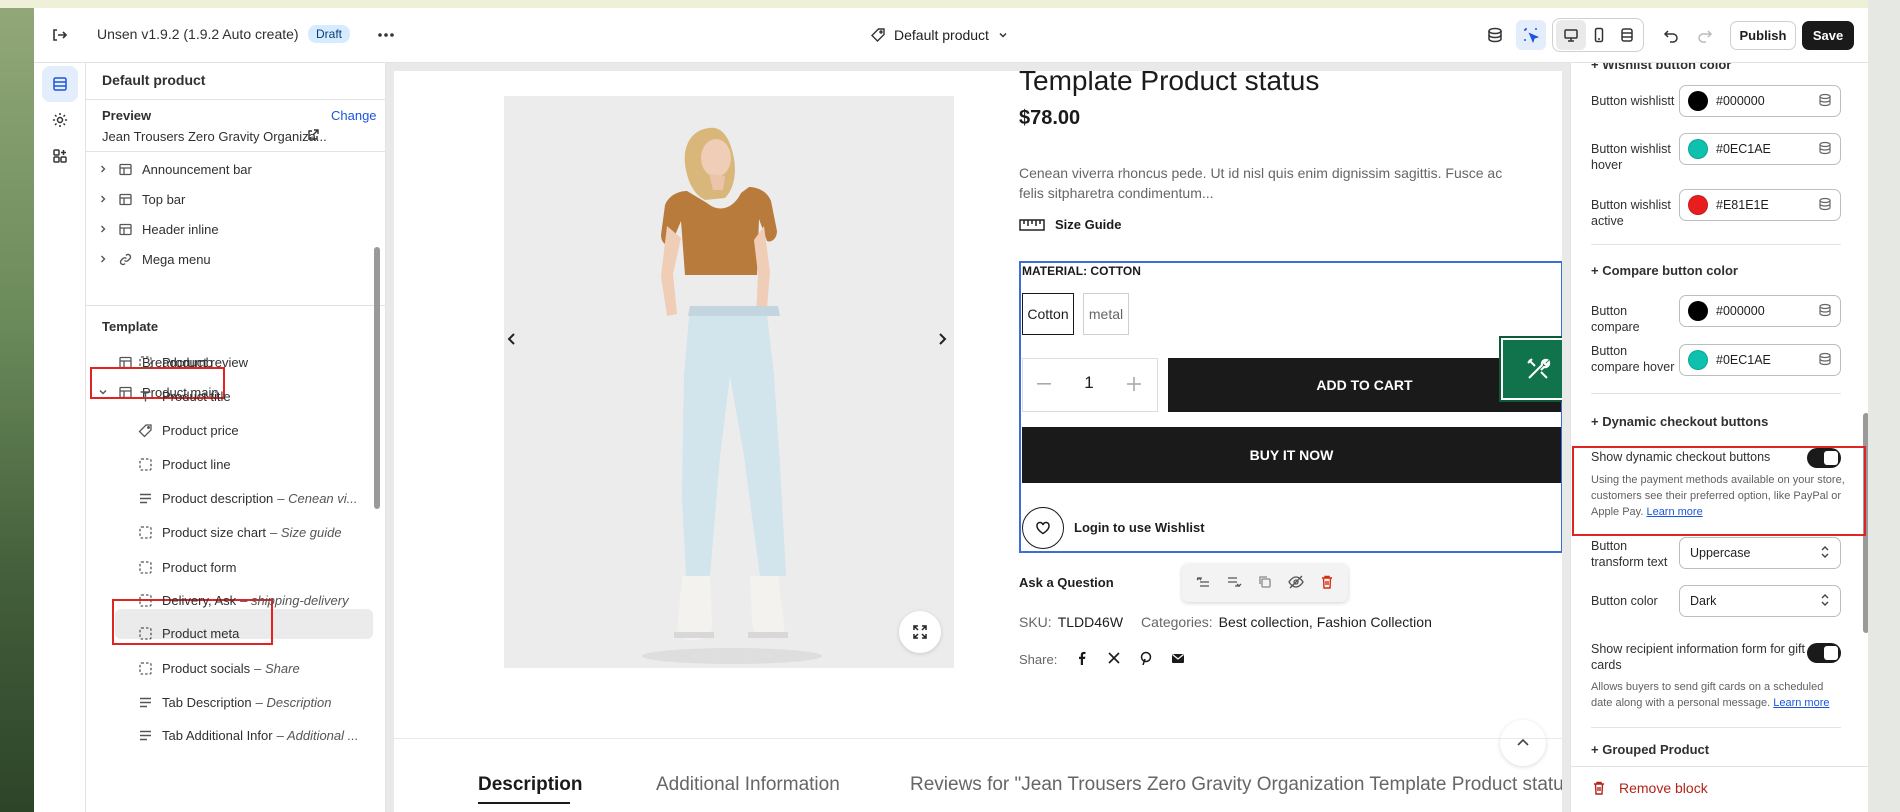  Describe the element at coordinates (59, 35) in the screenshot. I see `exit-icon` at that location.